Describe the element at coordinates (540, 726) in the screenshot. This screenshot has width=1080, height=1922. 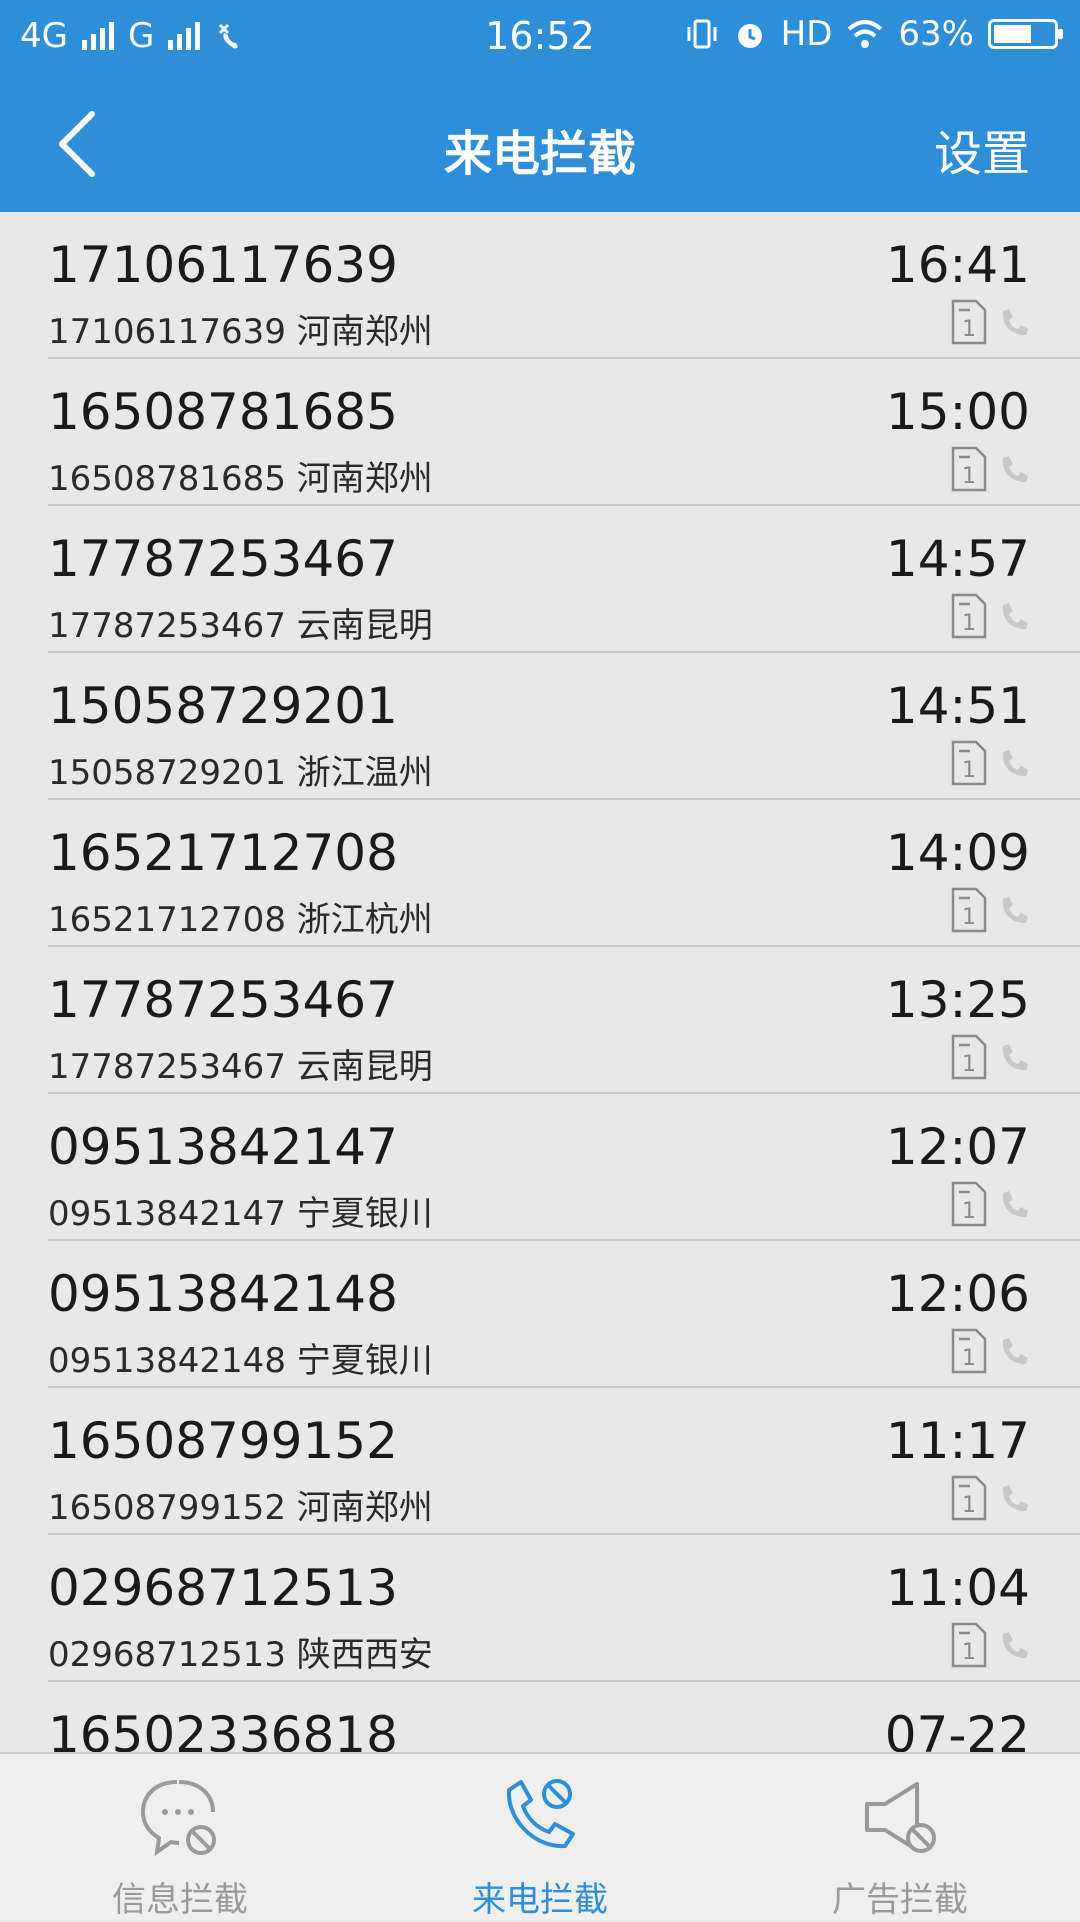
I see `call-row: 15058729201 15058729201 浙江温州 14:51 1` at that location.